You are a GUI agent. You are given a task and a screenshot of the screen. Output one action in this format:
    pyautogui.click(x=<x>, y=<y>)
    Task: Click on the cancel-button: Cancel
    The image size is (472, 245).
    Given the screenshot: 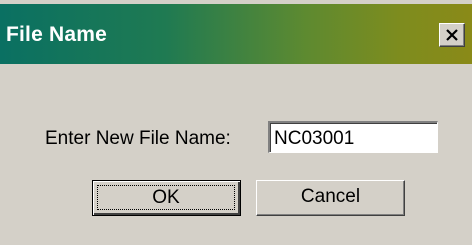 What is the action you would take?
    pyautogui.click(x=330, y=198)
    